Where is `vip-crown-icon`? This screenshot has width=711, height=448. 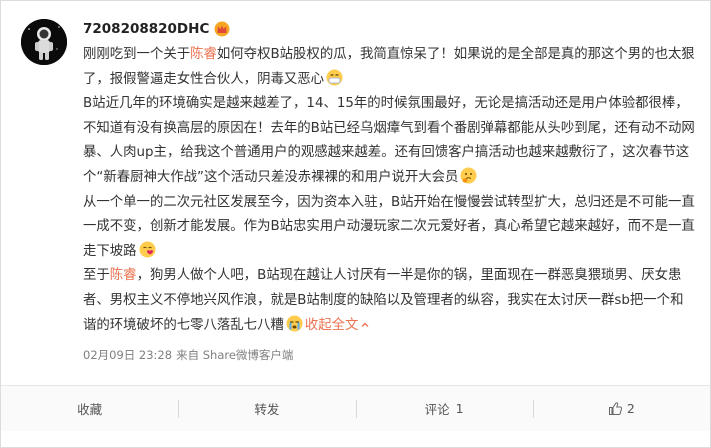
vip-crown-icon is located at coordinates (222, 29).